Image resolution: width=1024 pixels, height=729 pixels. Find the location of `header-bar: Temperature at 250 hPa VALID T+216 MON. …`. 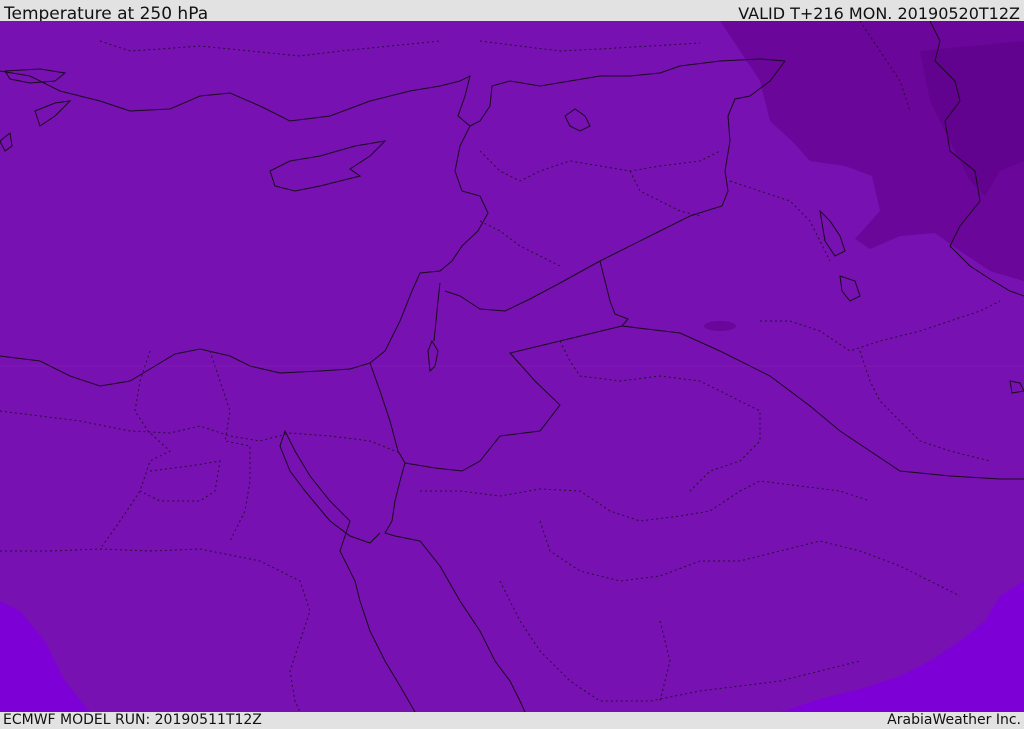

header-bar: Temperature at 250 hPa VALID T+216 MON. … is located at coordinates (512, 12).